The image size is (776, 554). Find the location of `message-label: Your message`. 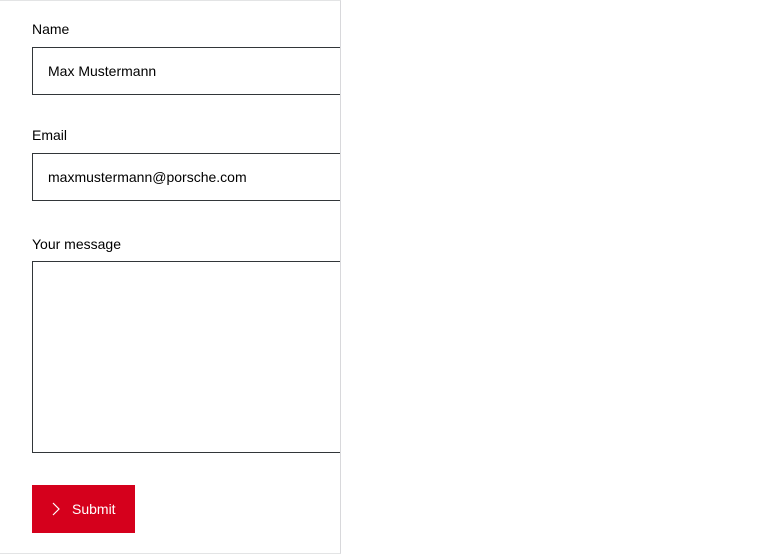

message-label: Your message is located at coordinates (76, 244).